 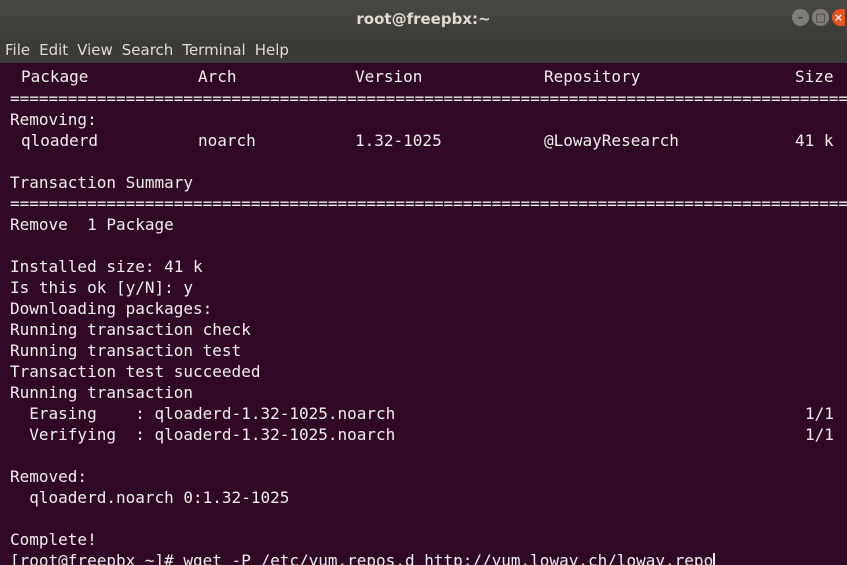 What do you see at coordinates (106, 266) in the screenshot?
I see `output-line: Installed size: 41 k` at bounding box center [106, 266].